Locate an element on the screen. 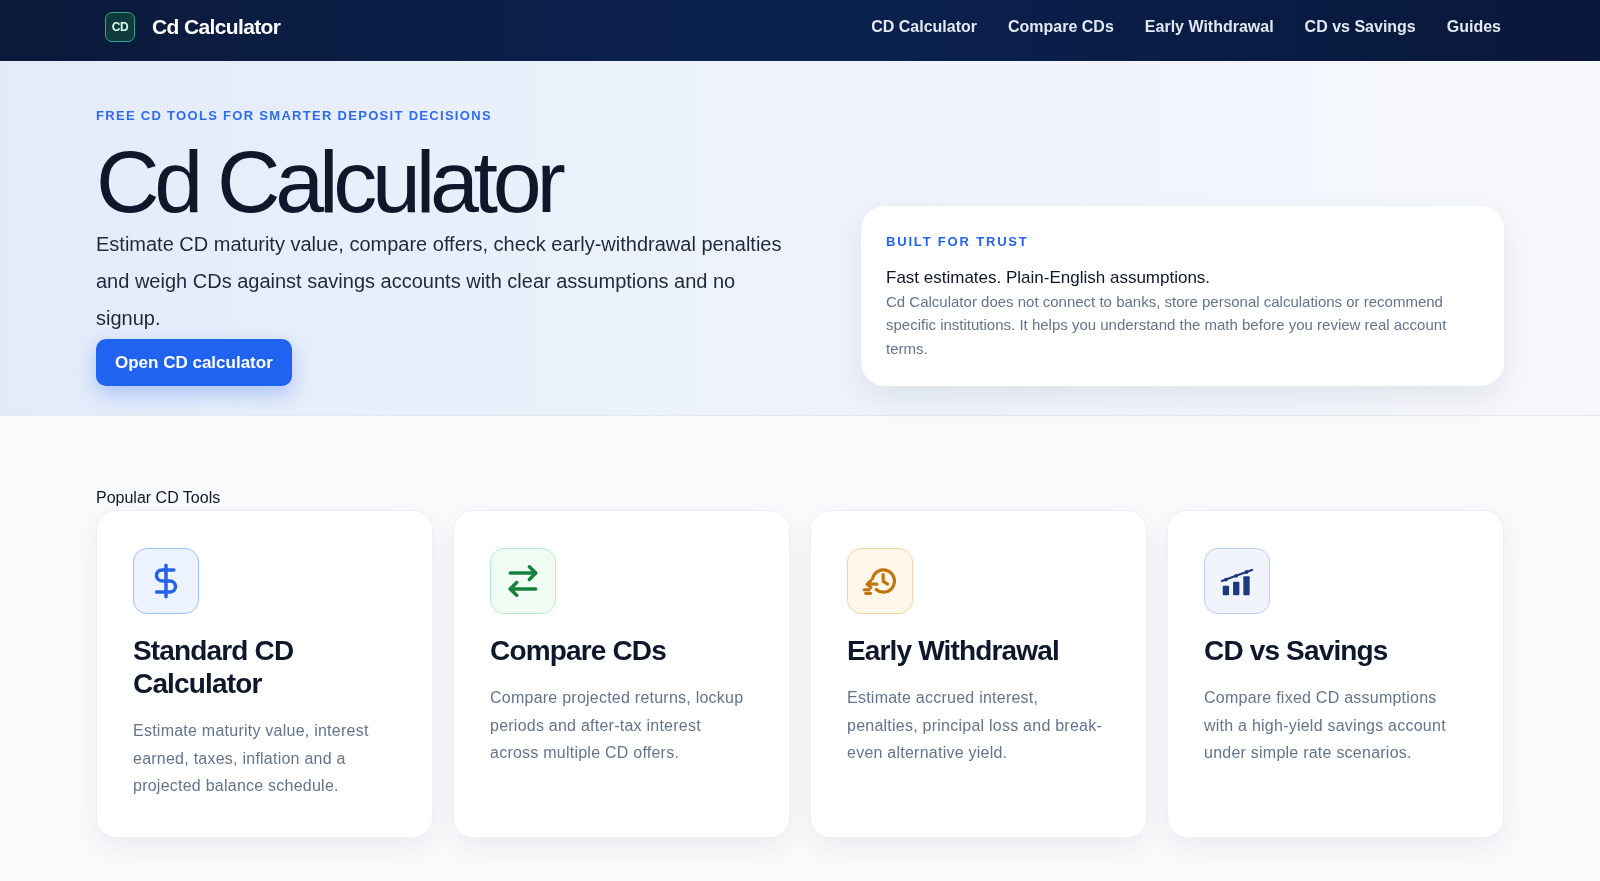 The width and height of the screenshot is (1600, 881). dollar-icon is located at coordinates (166, 581).